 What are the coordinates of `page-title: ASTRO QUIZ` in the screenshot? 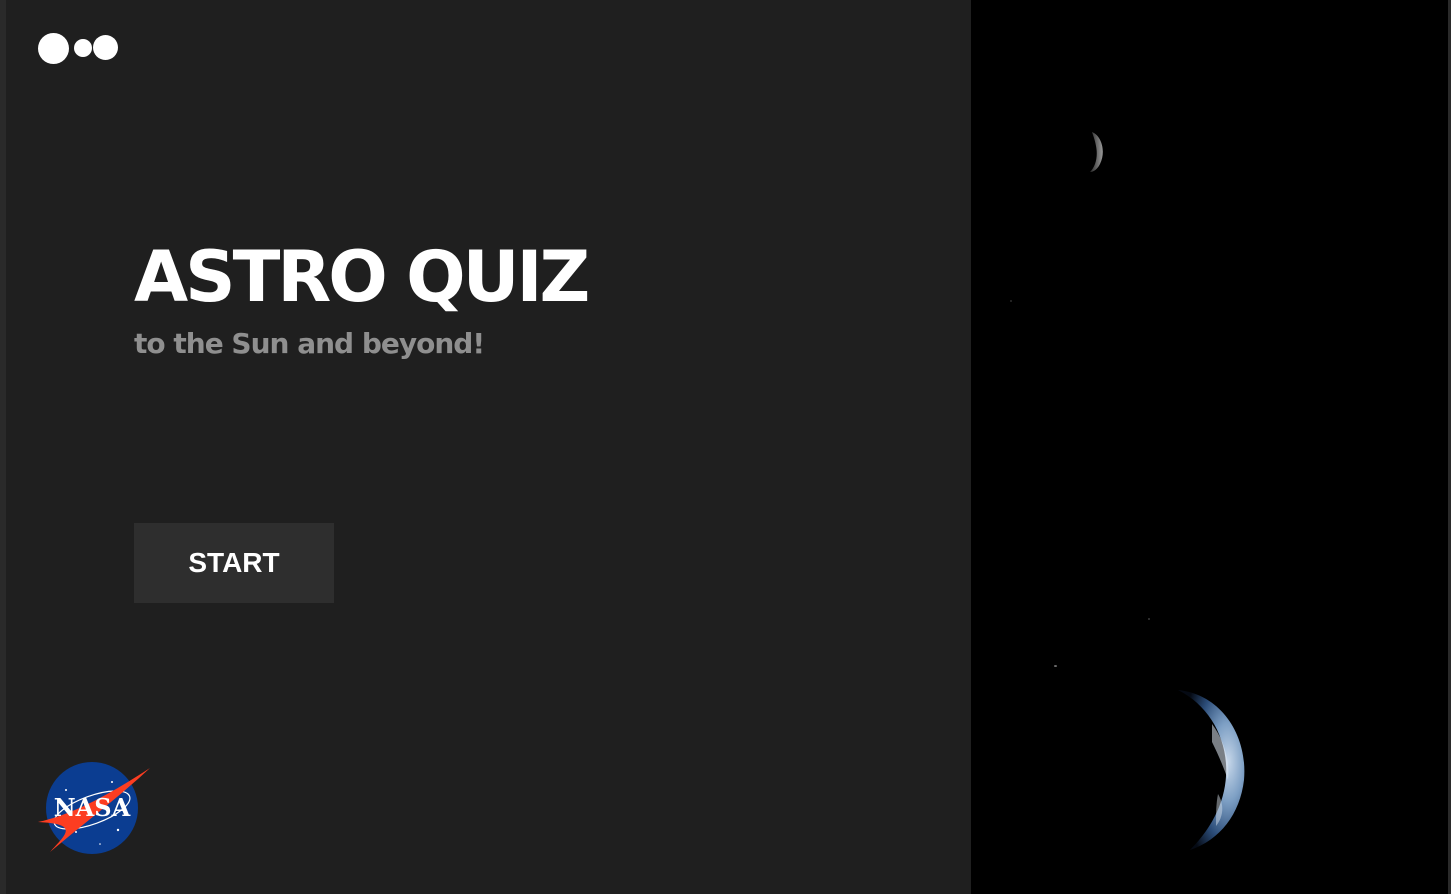 It's located at (362, 277).